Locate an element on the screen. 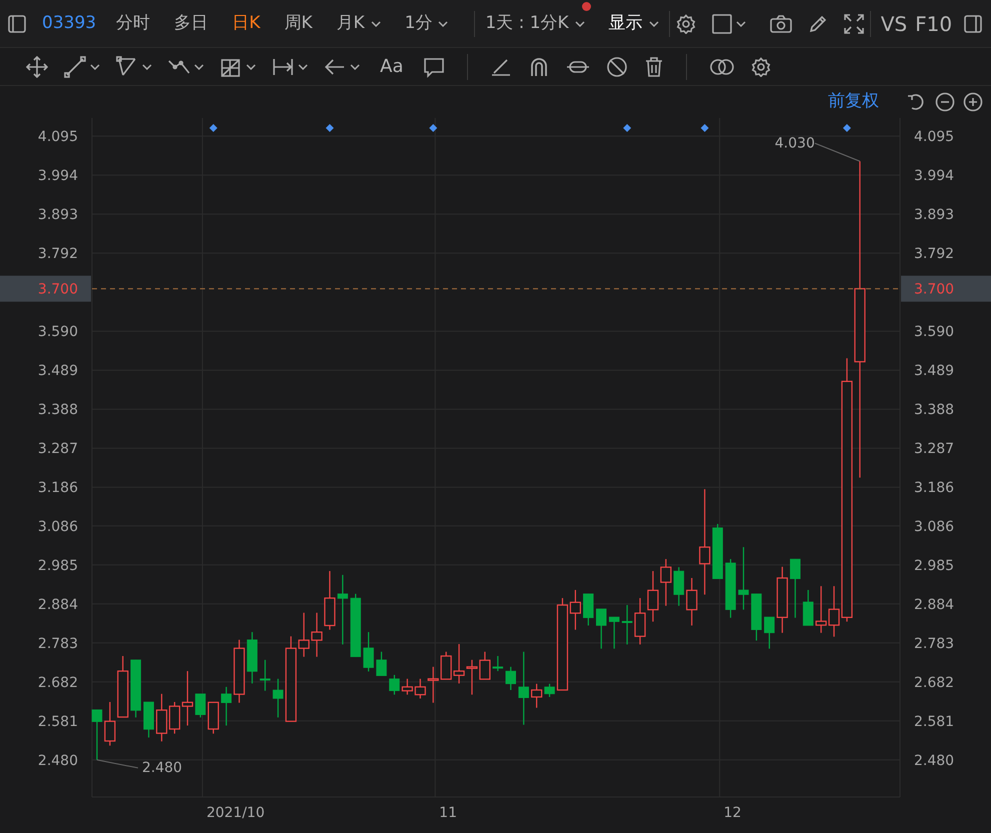 This screenshot has height=833, width=991. compare-button: VS is located at coordinates (894, 24).